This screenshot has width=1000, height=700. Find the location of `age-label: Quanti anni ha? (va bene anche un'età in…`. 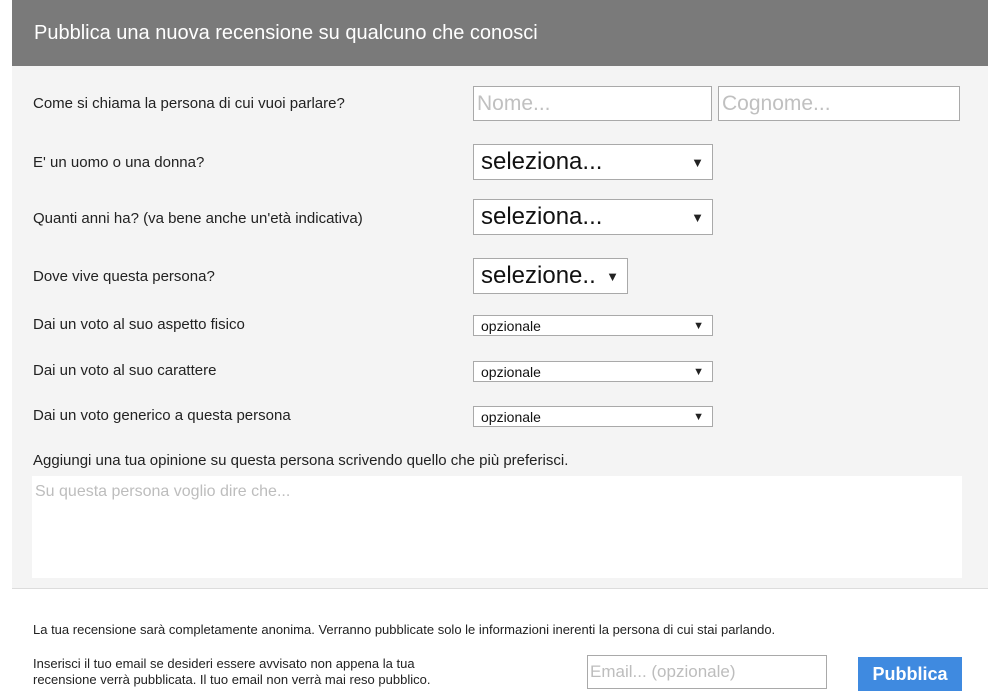

age-label: Quanti anni ha? (va bene anche un'età in… is located at coordinates (198, 218).